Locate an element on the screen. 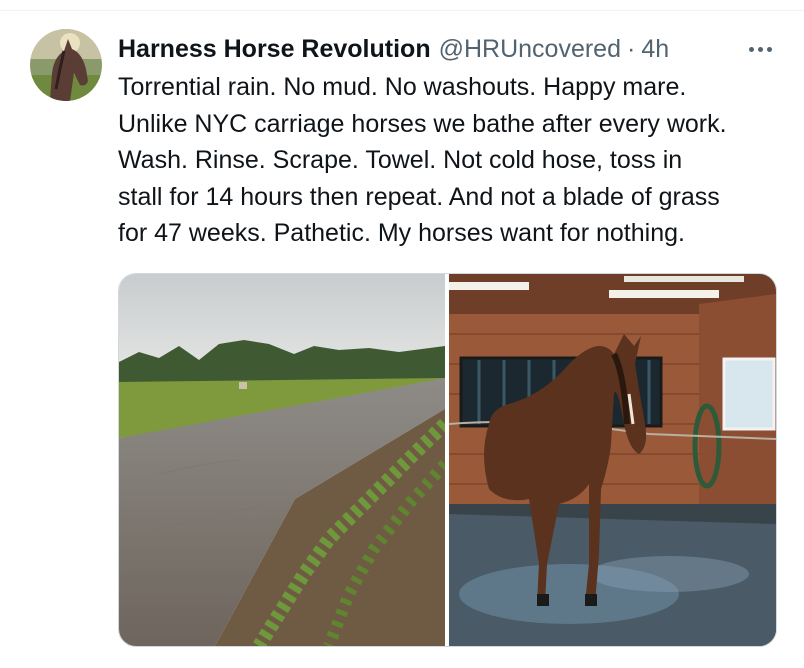 This screenshot has height=668, width=804. more-options-icon is located at coordinates (751, 49).